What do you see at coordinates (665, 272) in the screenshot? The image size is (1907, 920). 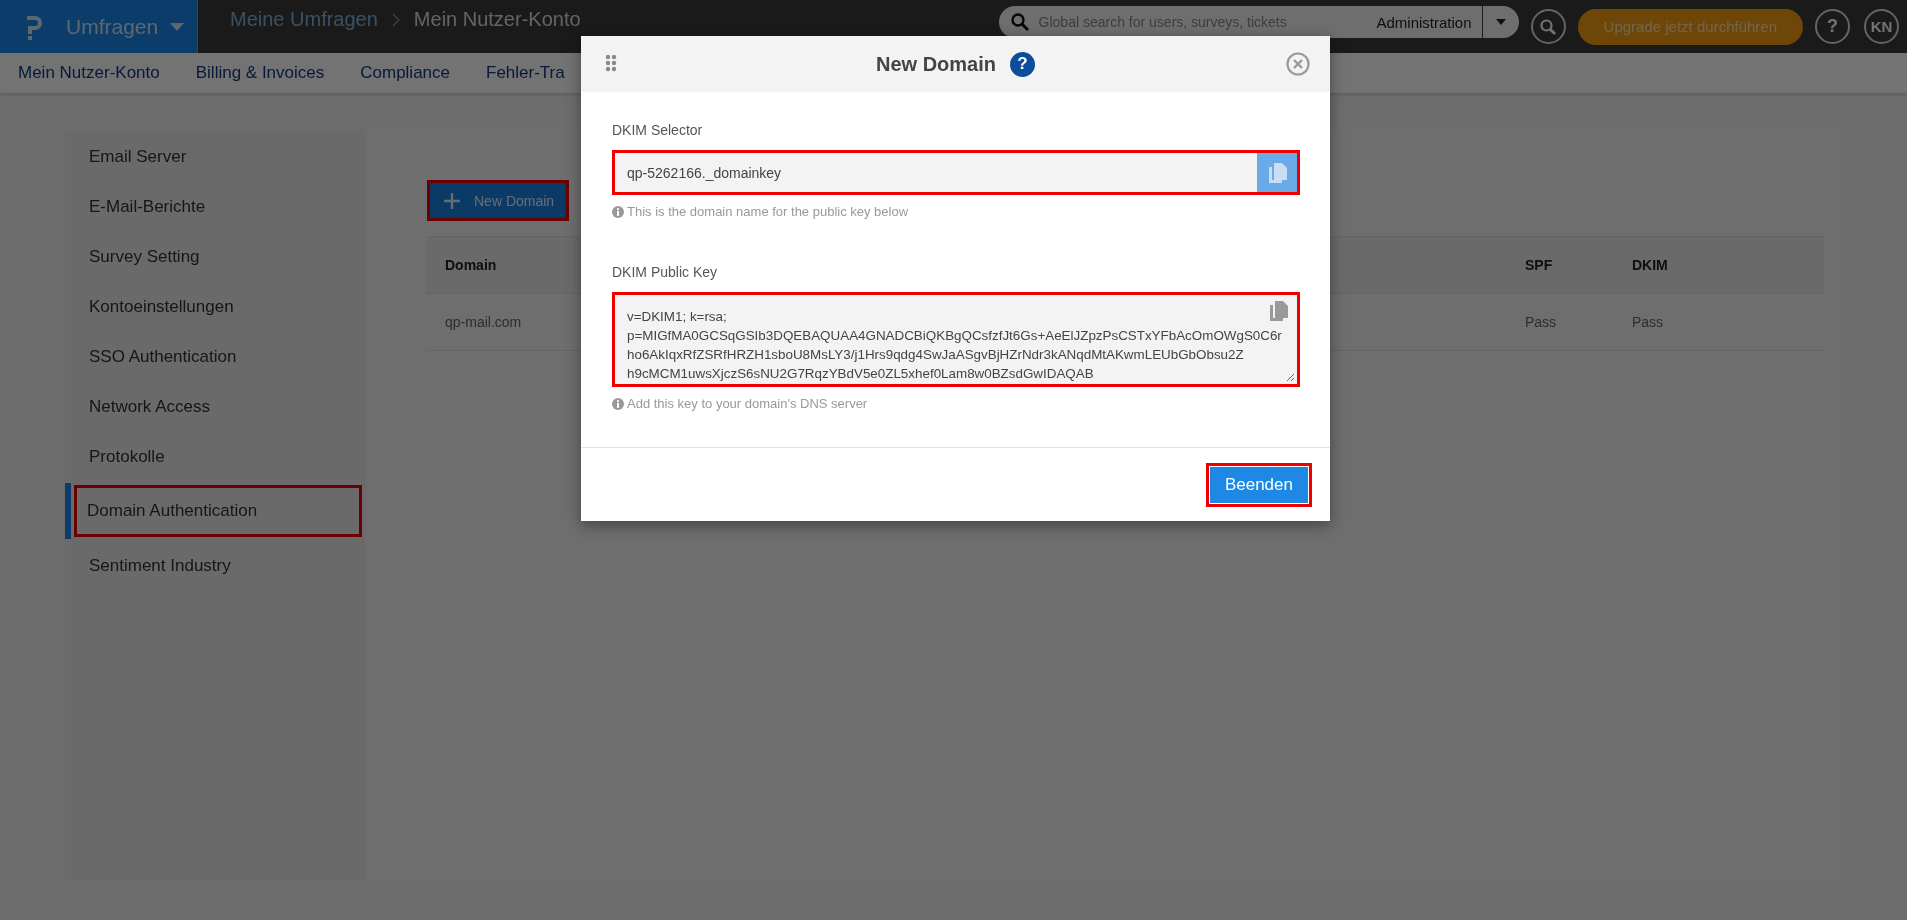 I see `field-label: DKIM Public Key` at bounding box center [665, 272].